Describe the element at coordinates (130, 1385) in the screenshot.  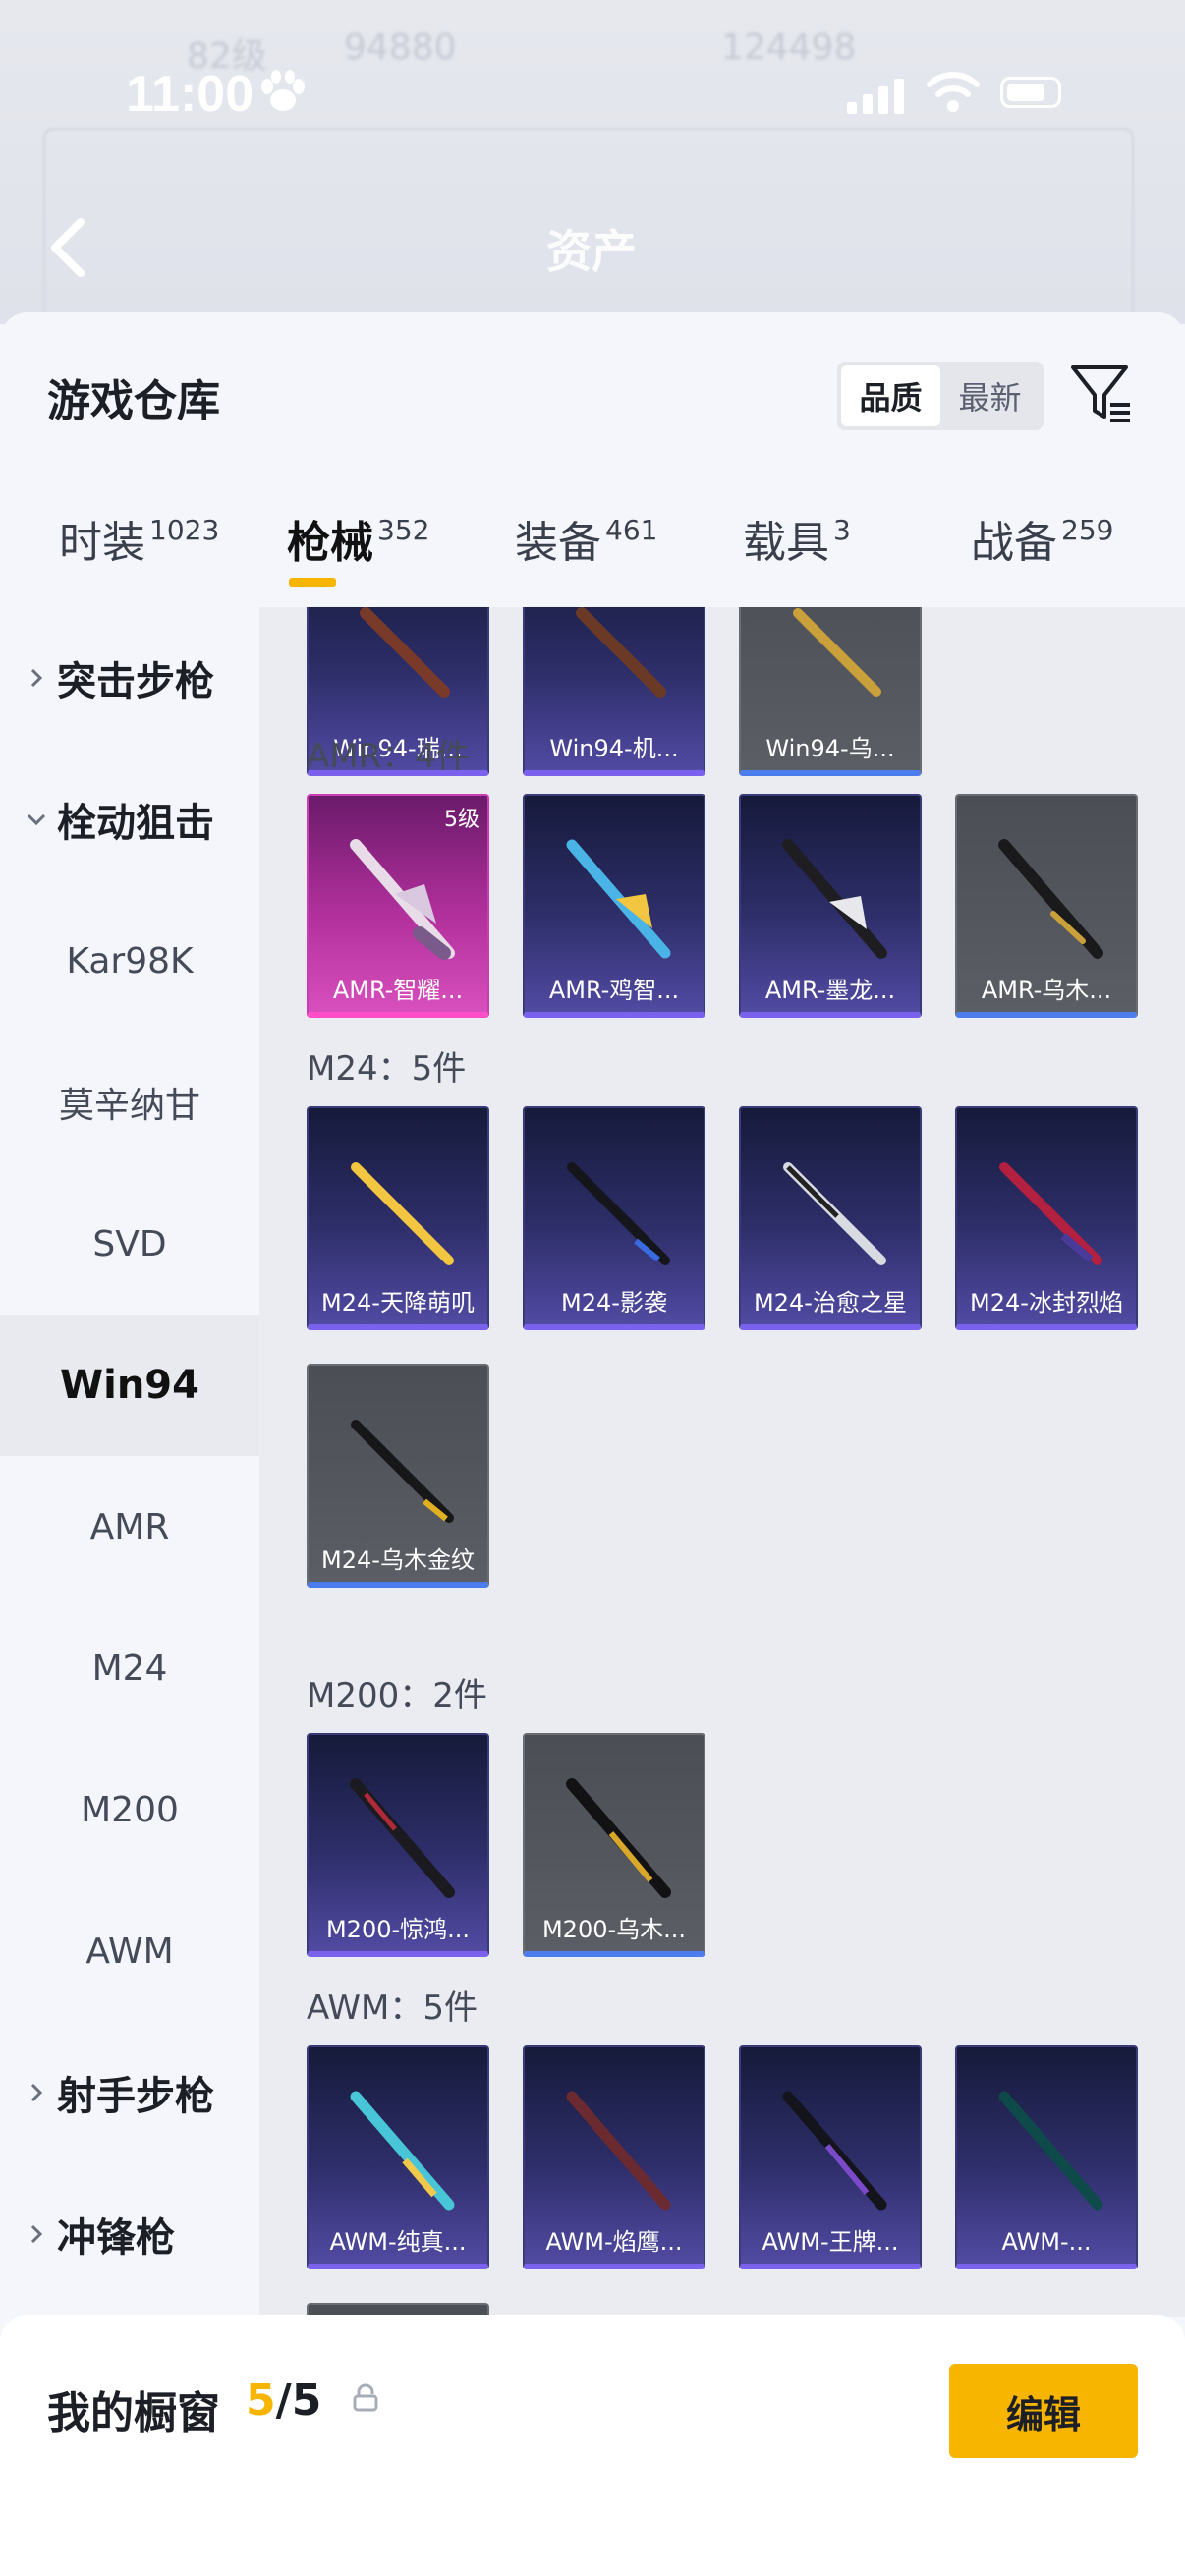
I see `nav-win94: Win94` at that location.